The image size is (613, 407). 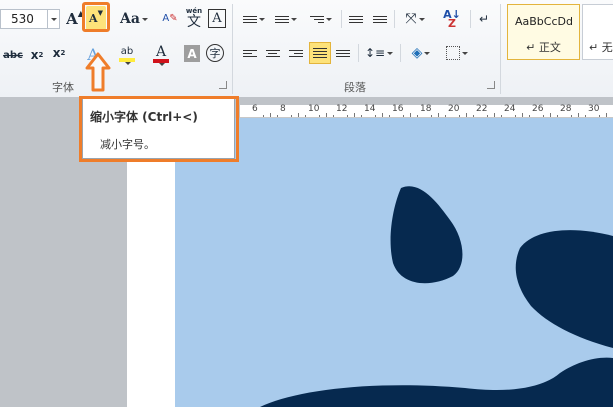 I want to click on ruler-number: 28, so click(x=566, y=109).